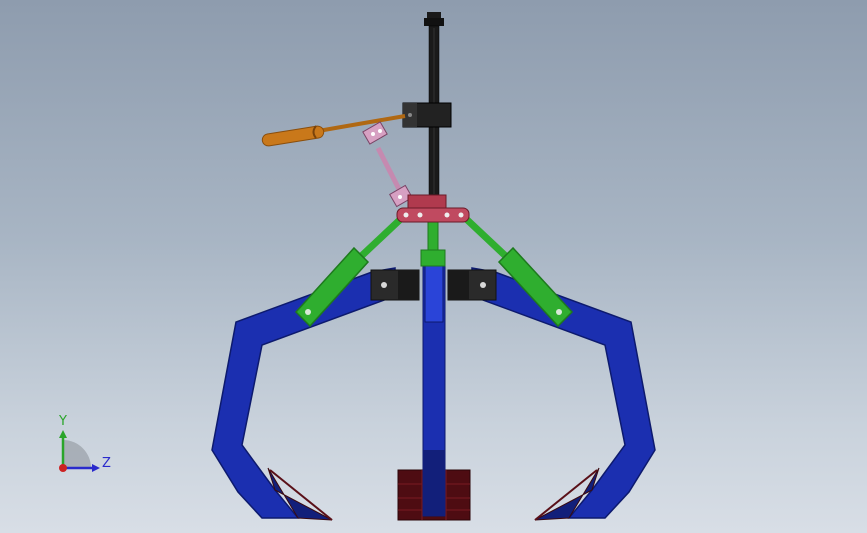 The height and width of the screenshot is (533, 867). What do you see at coordinates (427, 115) in the screenshot?
I see `column-collar` at bounding box center [427, 115].